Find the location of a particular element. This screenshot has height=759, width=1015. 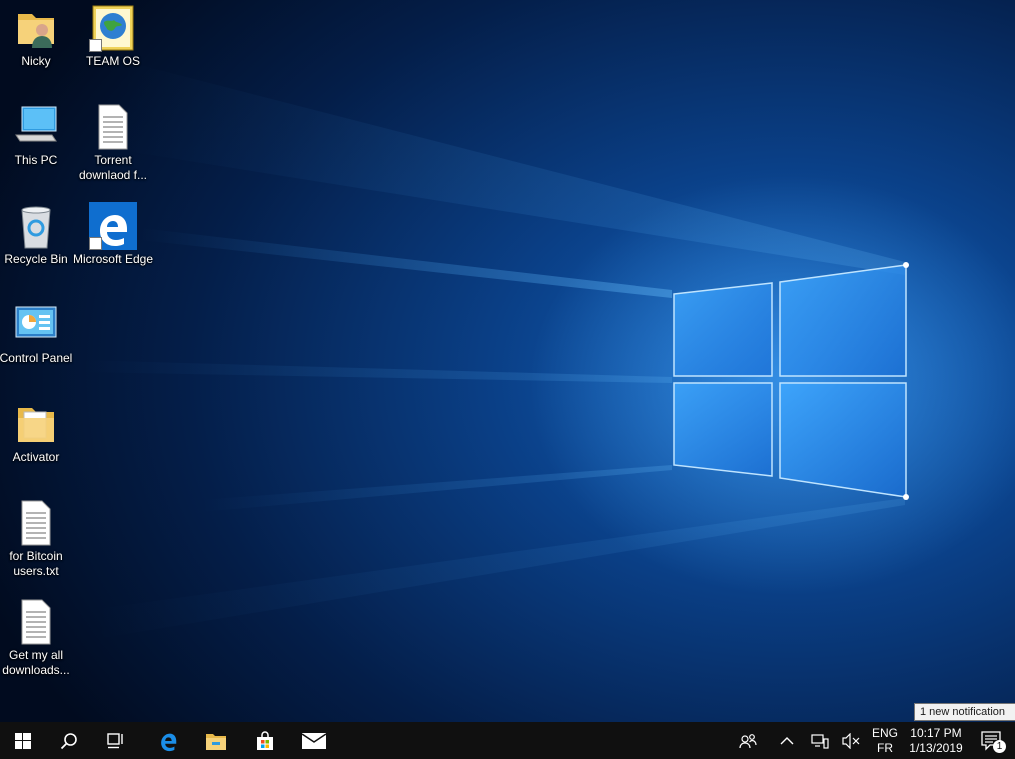

desktop-icon-recycle-bin: Recycle Bin is located at coordinates (39, 234).